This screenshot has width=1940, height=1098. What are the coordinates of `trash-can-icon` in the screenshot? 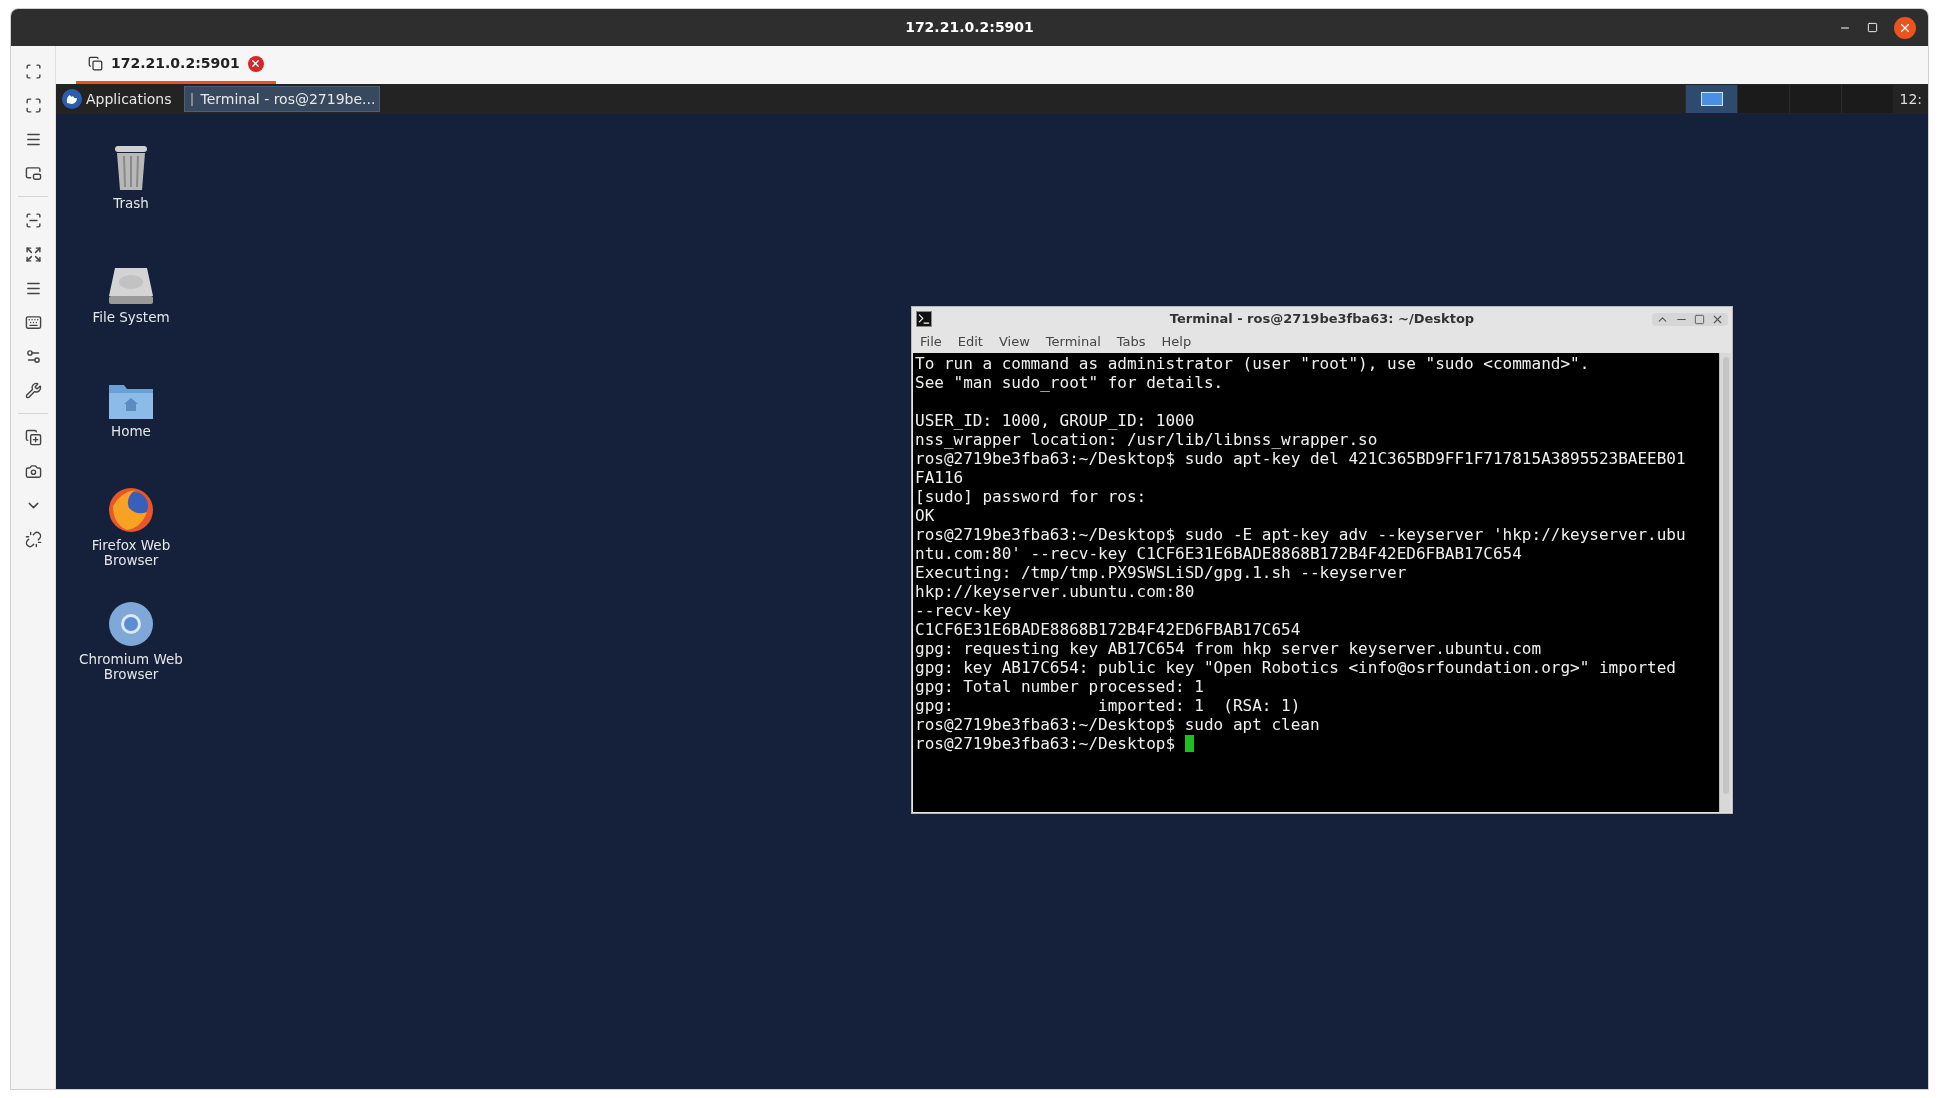 It's located at (131, 168).